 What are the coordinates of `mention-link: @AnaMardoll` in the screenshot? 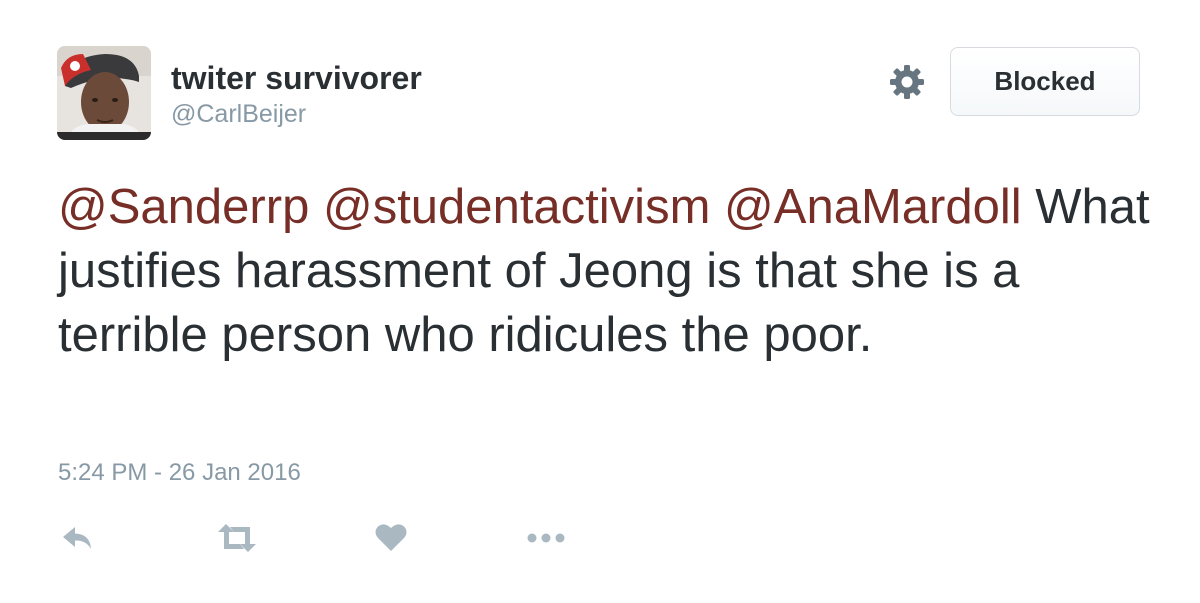 It's located at (873, 207).